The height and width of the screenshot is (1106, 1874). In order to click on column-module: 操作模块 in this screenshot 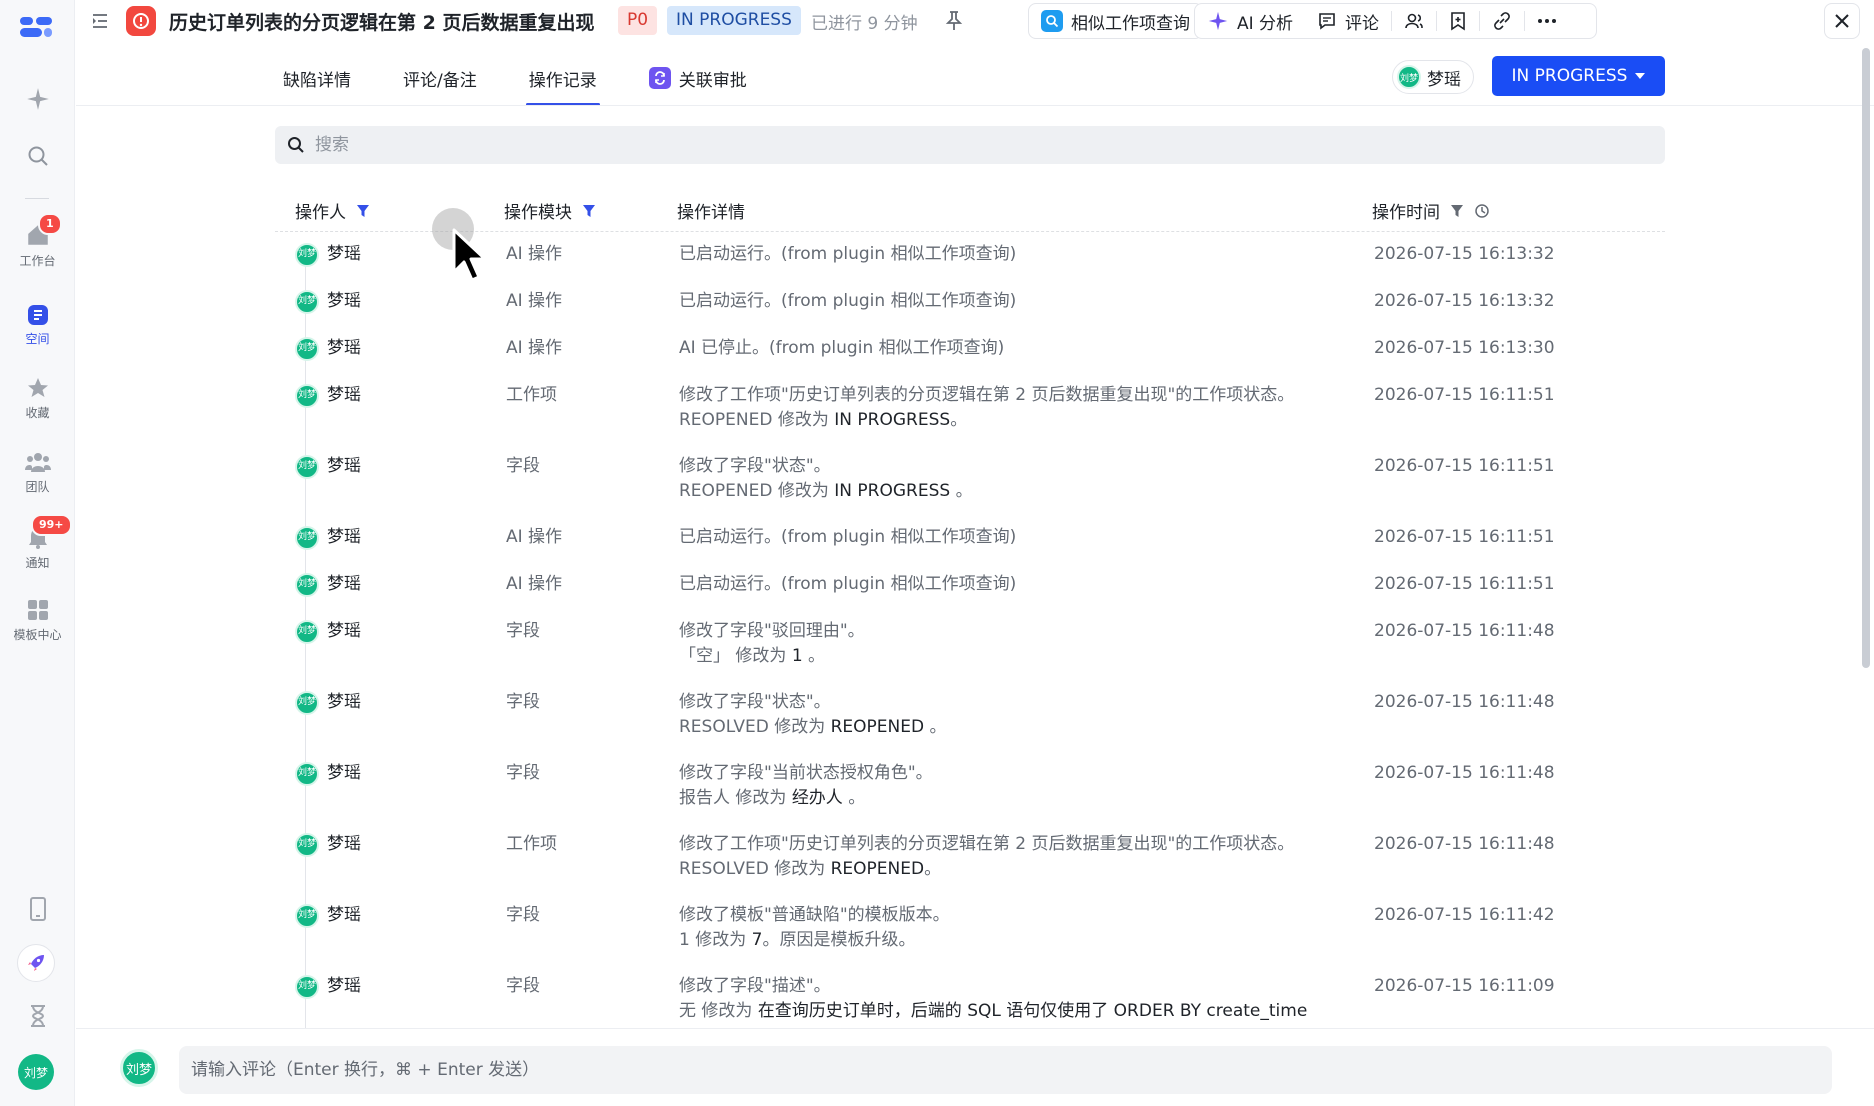, I will do `click(550, 210)`.